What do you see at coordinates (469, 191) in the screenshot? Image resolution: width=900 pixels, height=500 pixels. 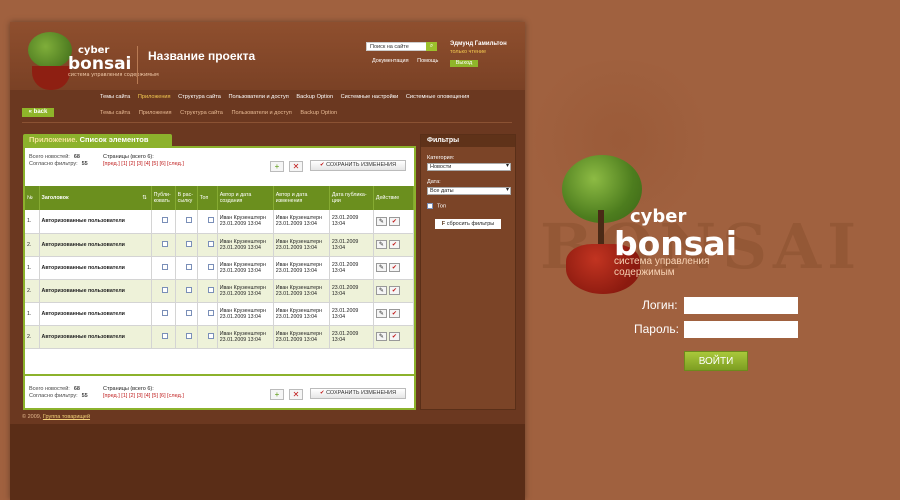 I see `date-select: Все даты` at bounding box center [469, 191].